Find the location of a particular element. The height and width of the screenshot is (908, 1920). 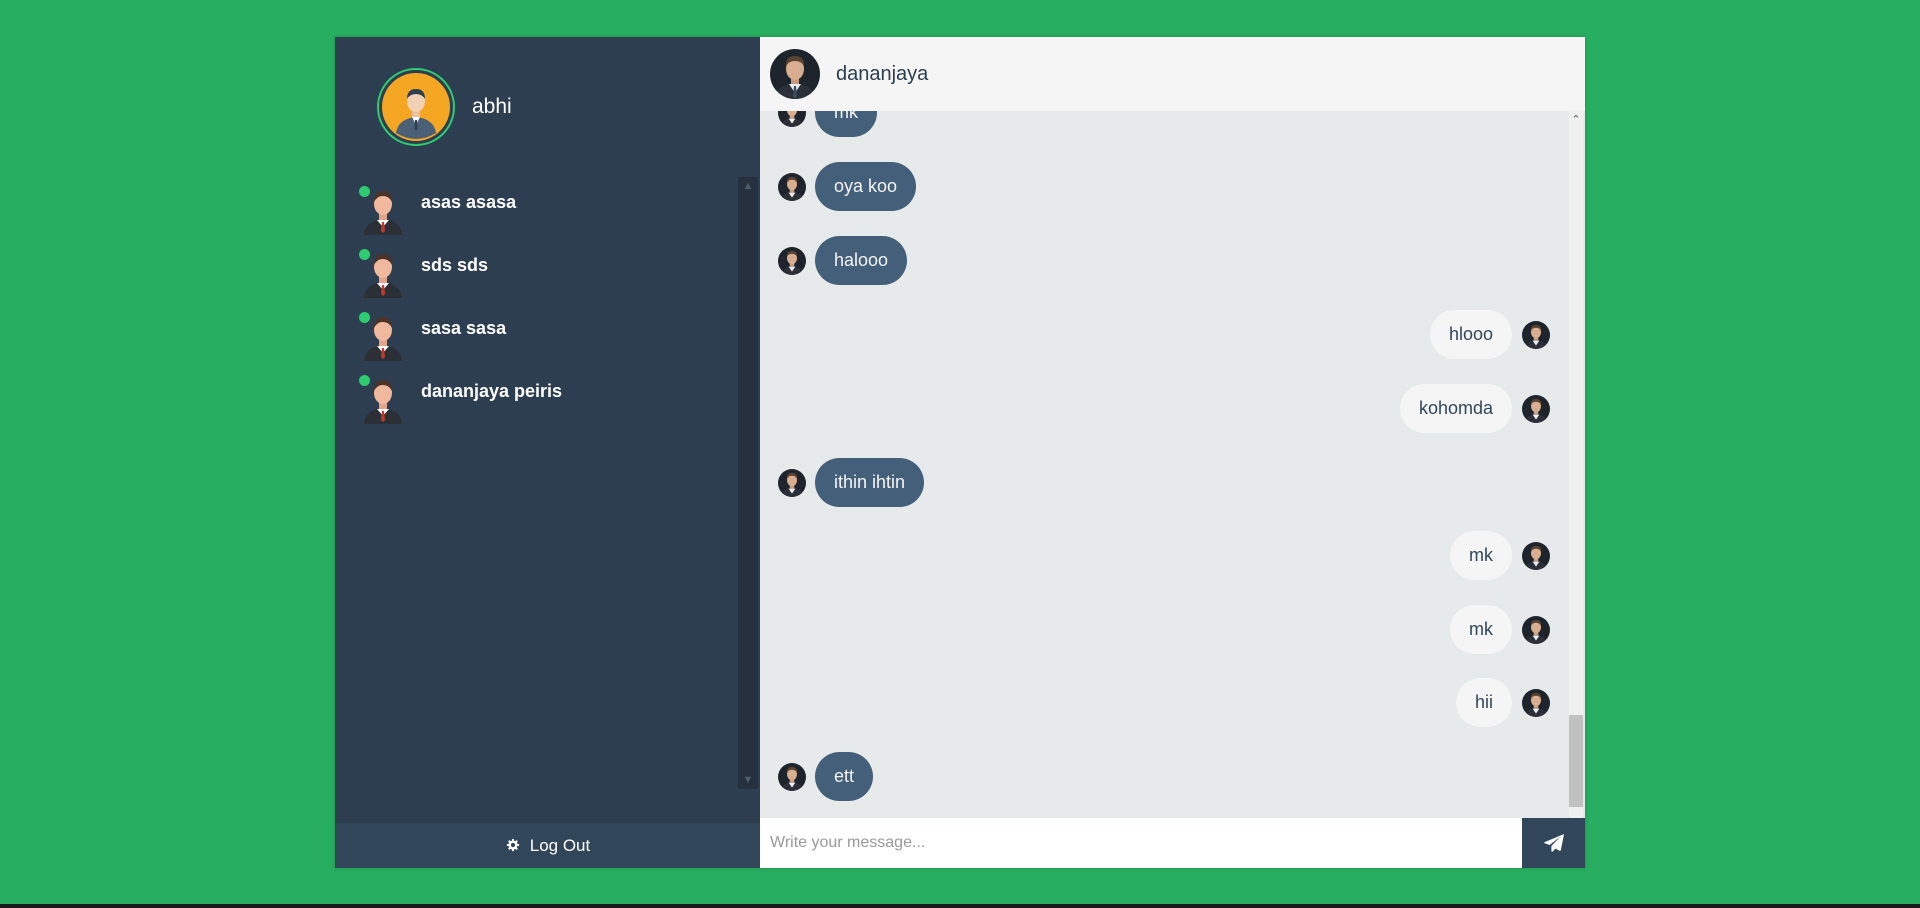

logout-button: Log Out is located at coordinates (547, 845).